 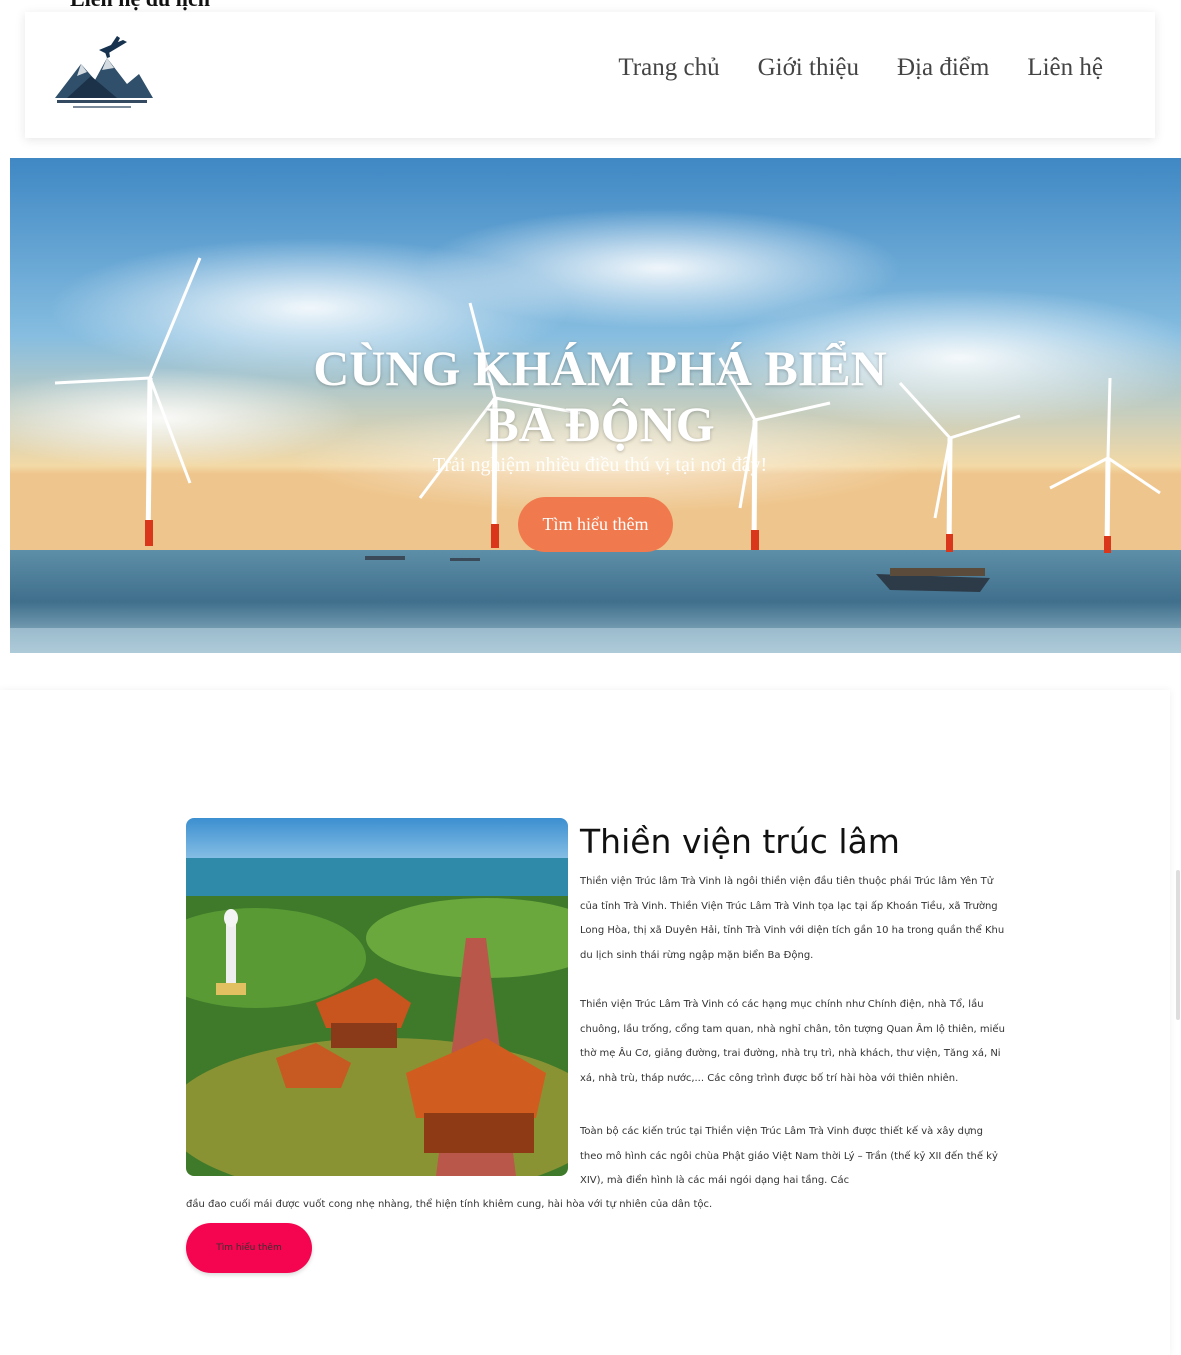 What do you see at coordinates (943, 68) in the screenshot?
I see `nav-link-places: Địa điểm` at bounding box center [943, 68].